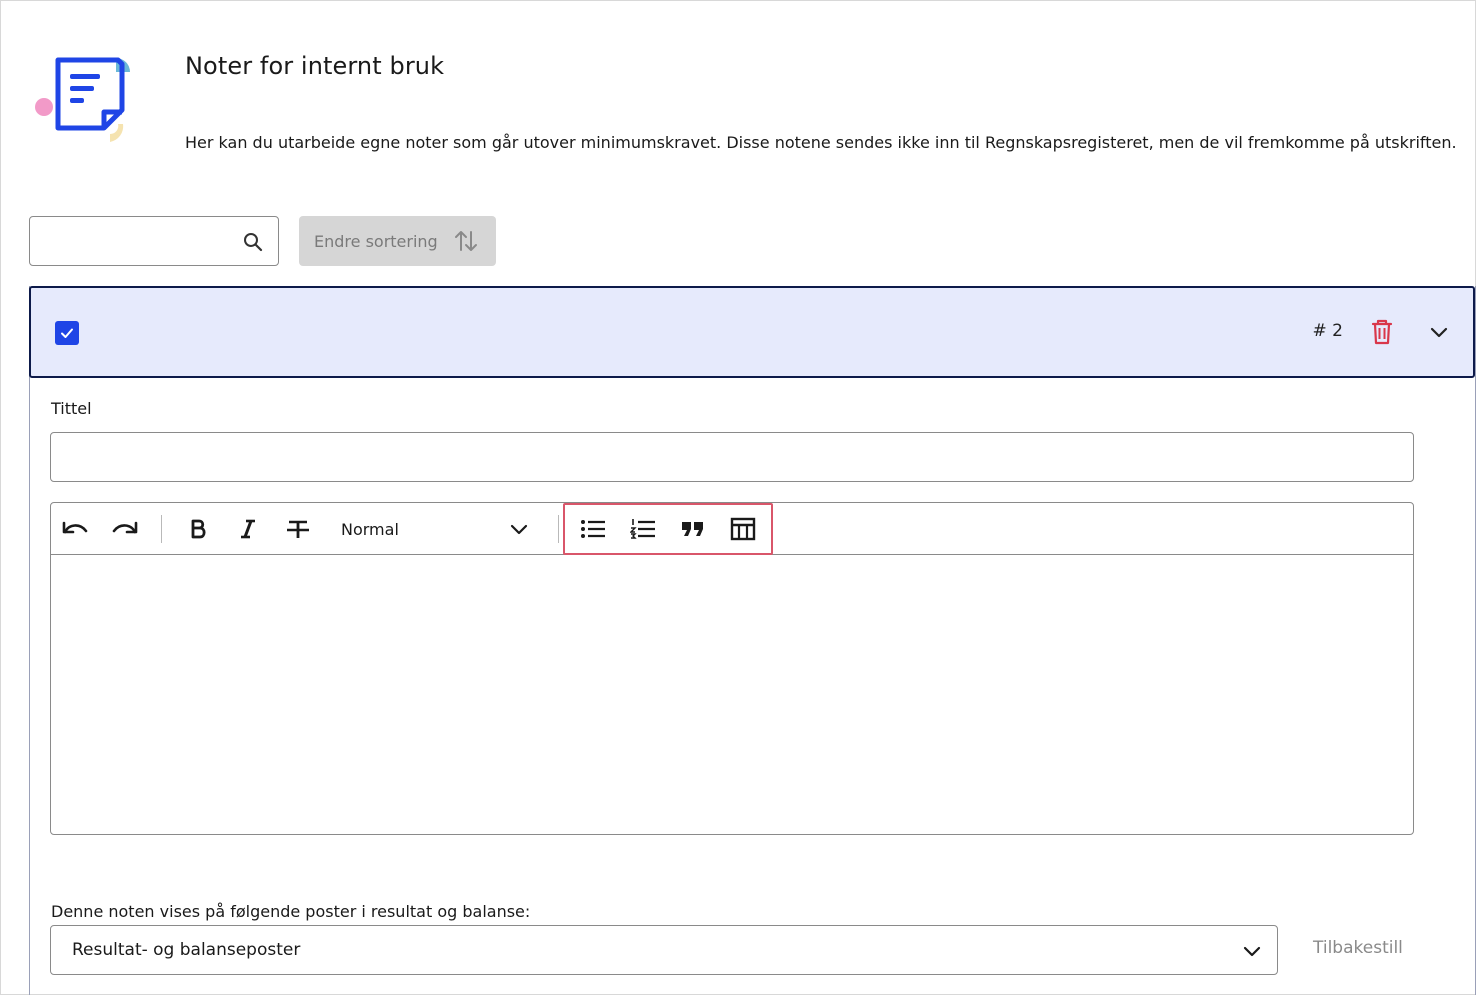 This screenshot has height=995, width=1476. I want to click on editor-toolbar: Normal, so click(732, 529).